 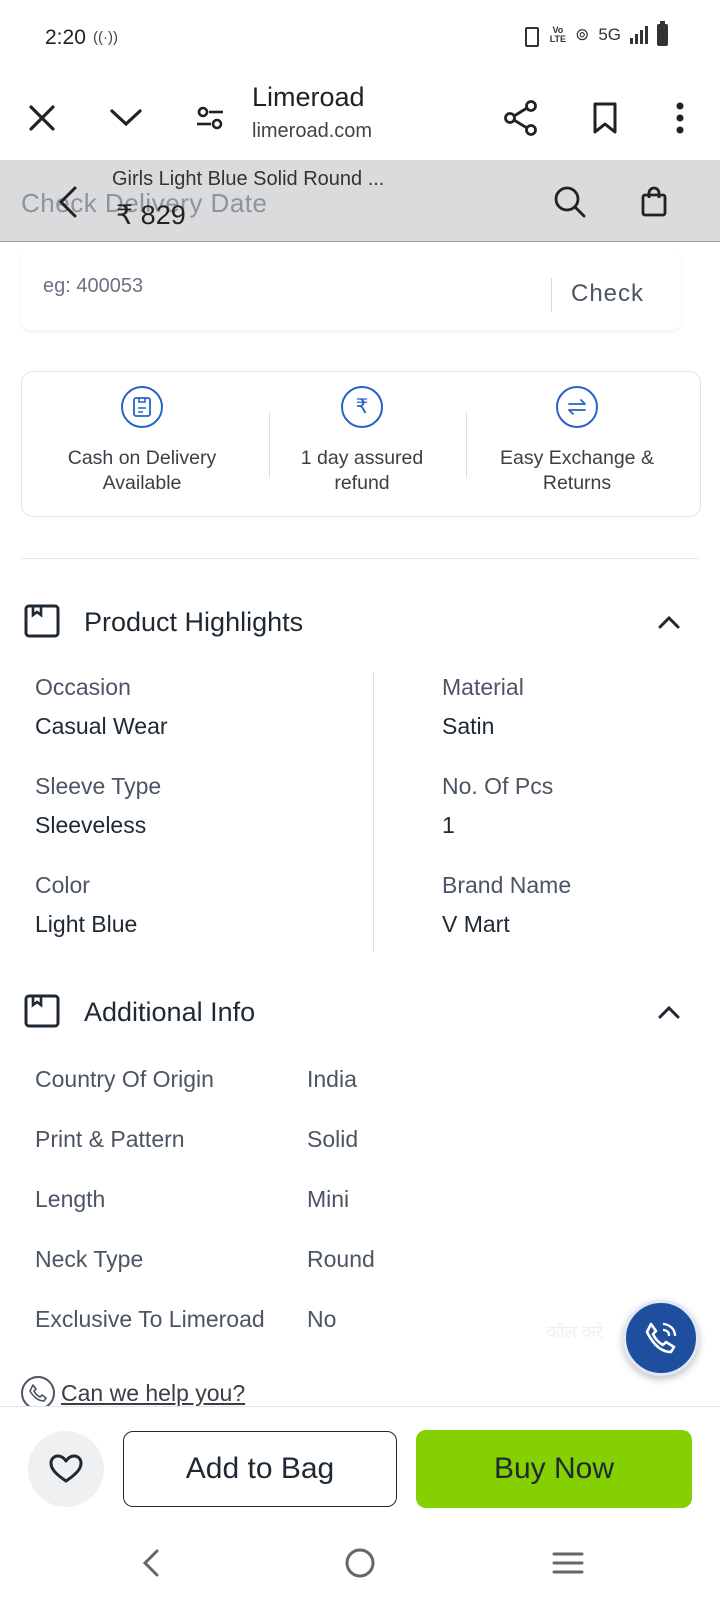 I want to click on close-icon, so click(x=42, y=118).